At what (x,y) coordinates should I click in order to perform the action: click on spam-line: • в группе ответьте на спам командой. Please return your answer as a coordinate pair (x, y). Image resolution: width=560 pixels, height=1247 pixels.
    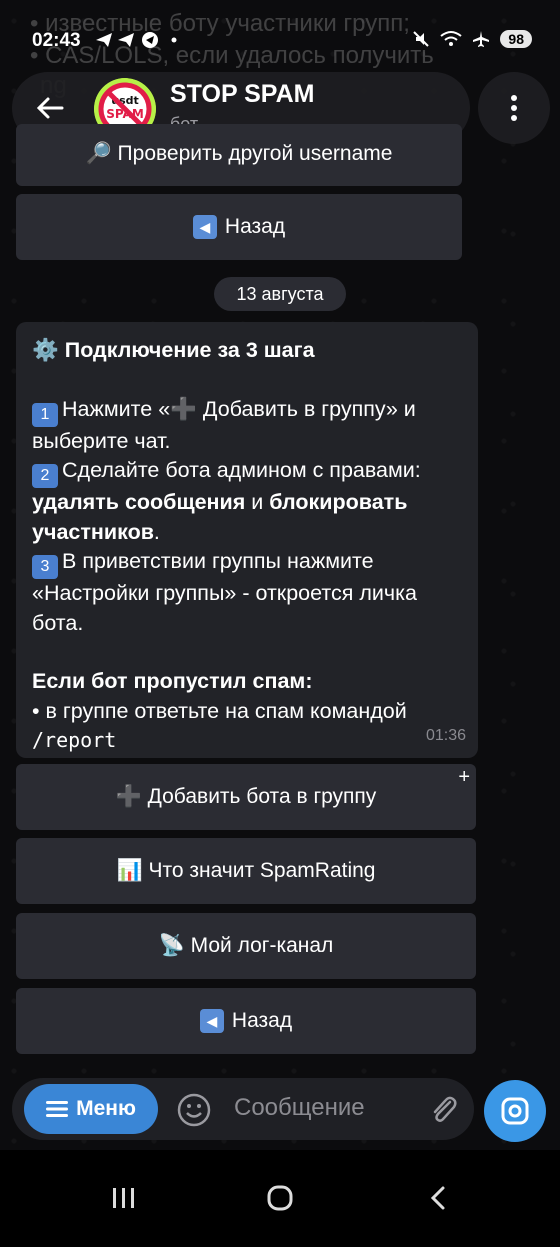
    Looking at the image, I should click on (219, 710).